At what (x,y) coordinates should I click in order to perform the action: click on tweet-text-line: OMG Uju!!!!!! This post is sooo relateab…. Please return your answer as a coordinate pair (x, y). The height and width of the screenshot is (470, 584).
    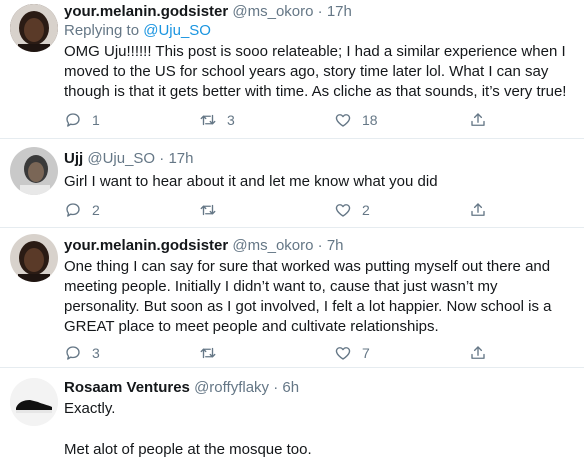
    Looking at the image, I should click on (315, 51).